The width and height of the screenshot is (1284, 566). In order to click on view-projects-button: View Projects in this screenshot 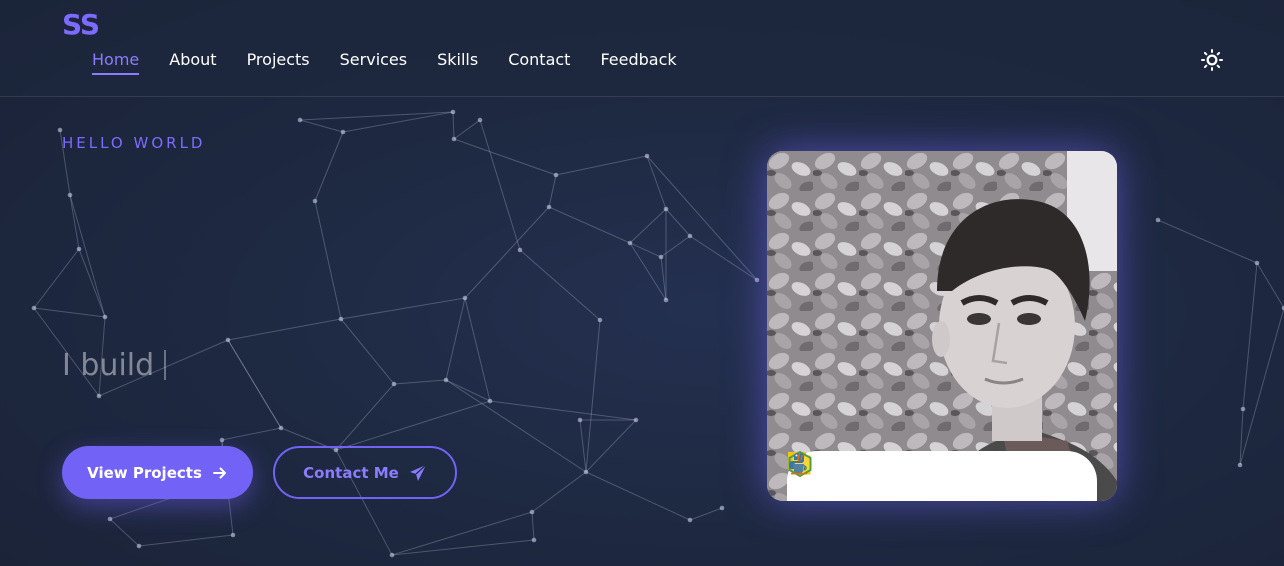, I will do `click(157, 472)`.